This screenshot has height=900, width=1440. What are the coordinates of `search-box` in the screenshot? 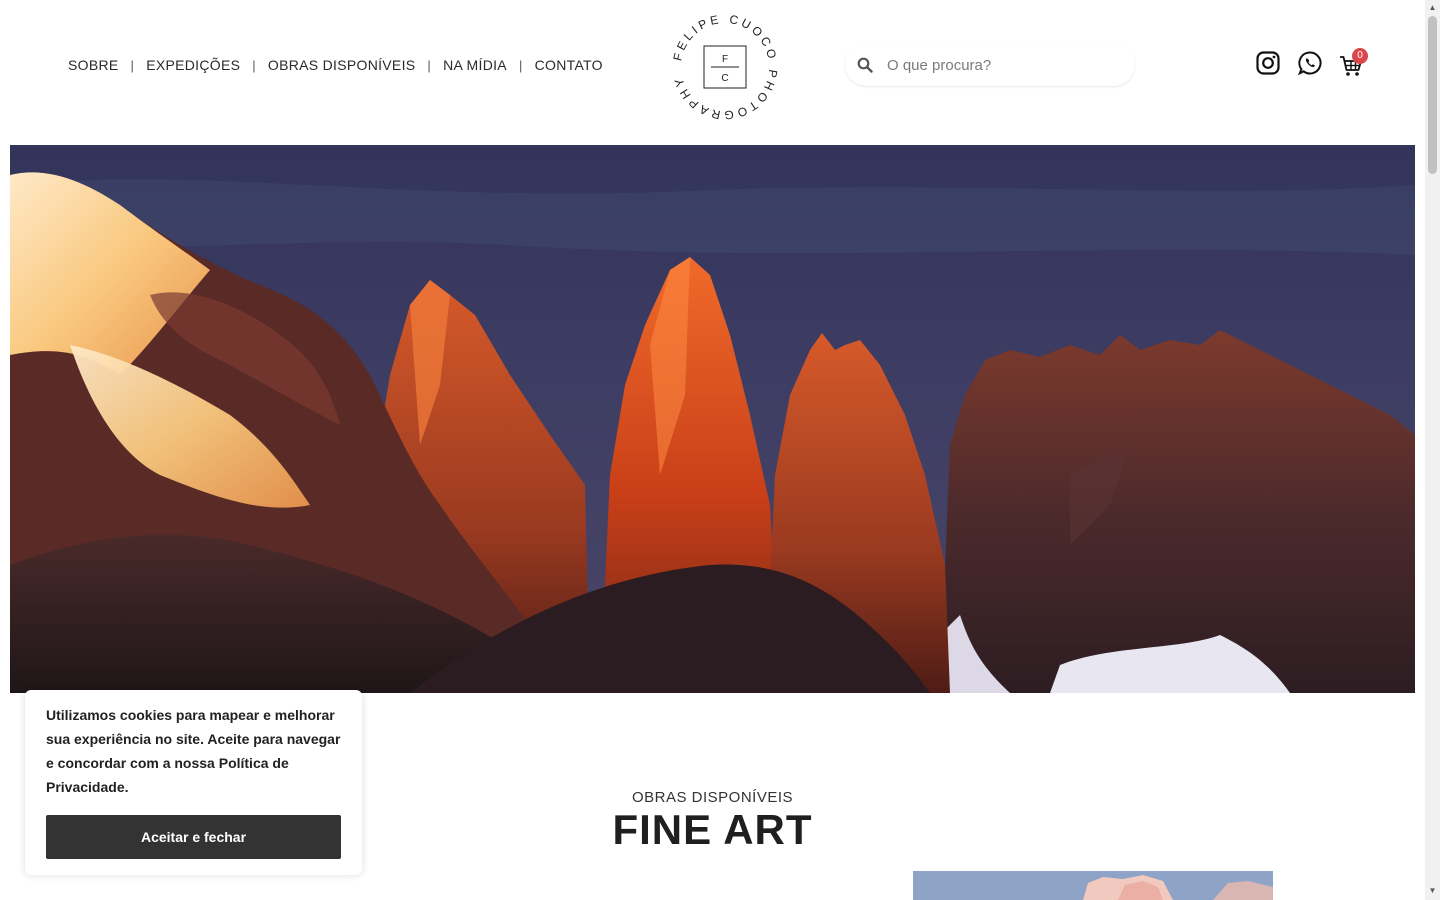 It's located at (990, 65).